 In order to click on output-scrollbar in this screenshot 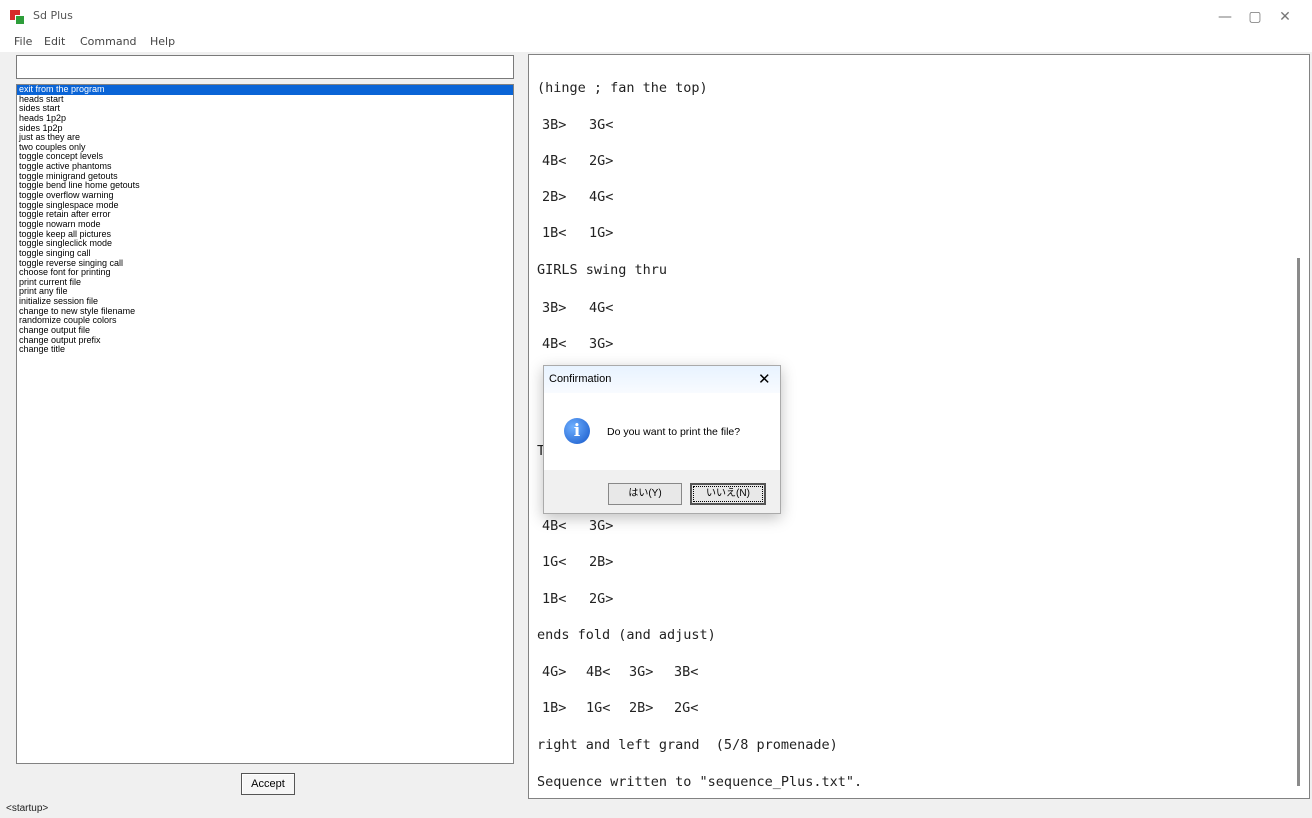, I will do `click(1298, 522)`.